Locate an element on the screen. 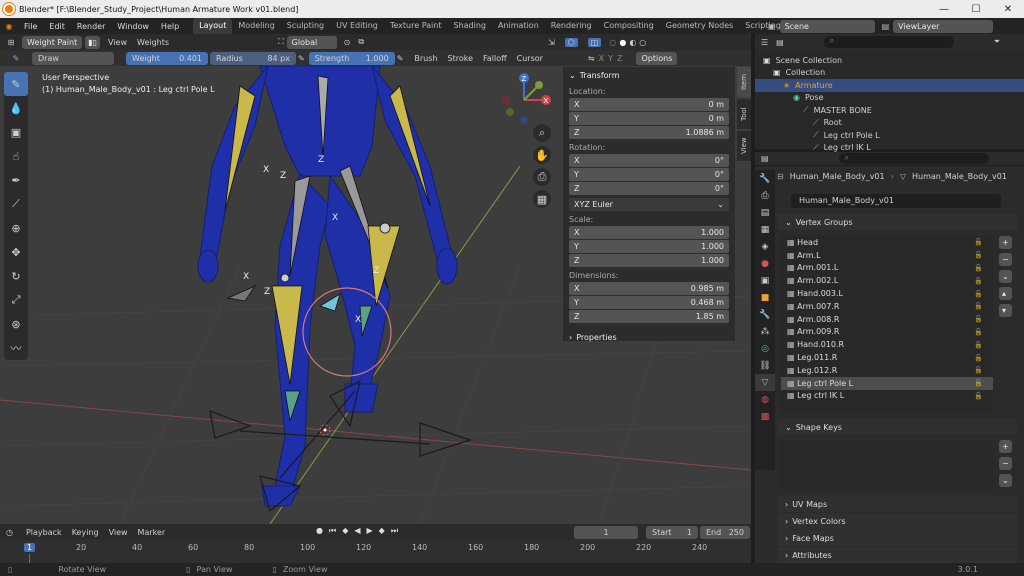 This screenshot has height=576, width=1024. vertex-group-item: ▦ Arm.008.R 🔓 is located at coordinates (887, 319).